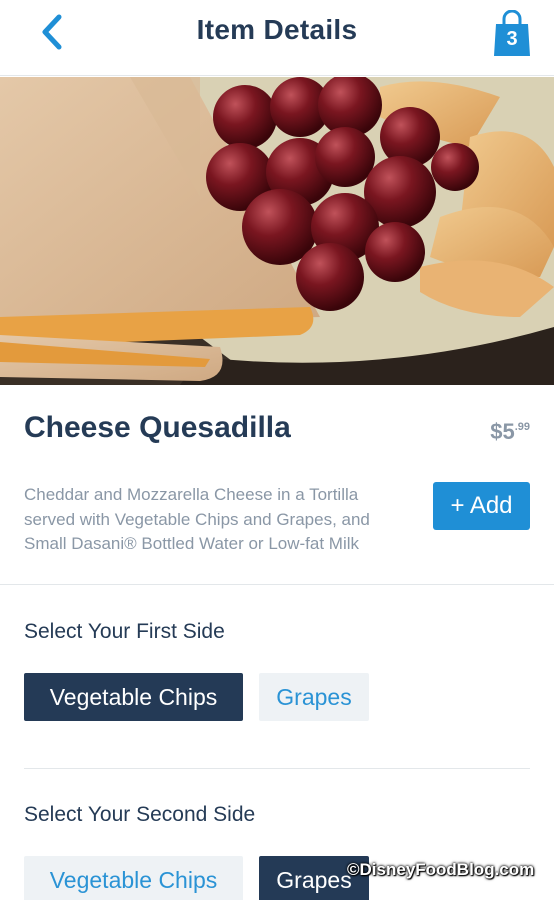 The width and height of the screenshot is (554, 900). Describe the element at coordinates (512, 39) in the screenshot. I see `bag-count-badge: 3` at that location.